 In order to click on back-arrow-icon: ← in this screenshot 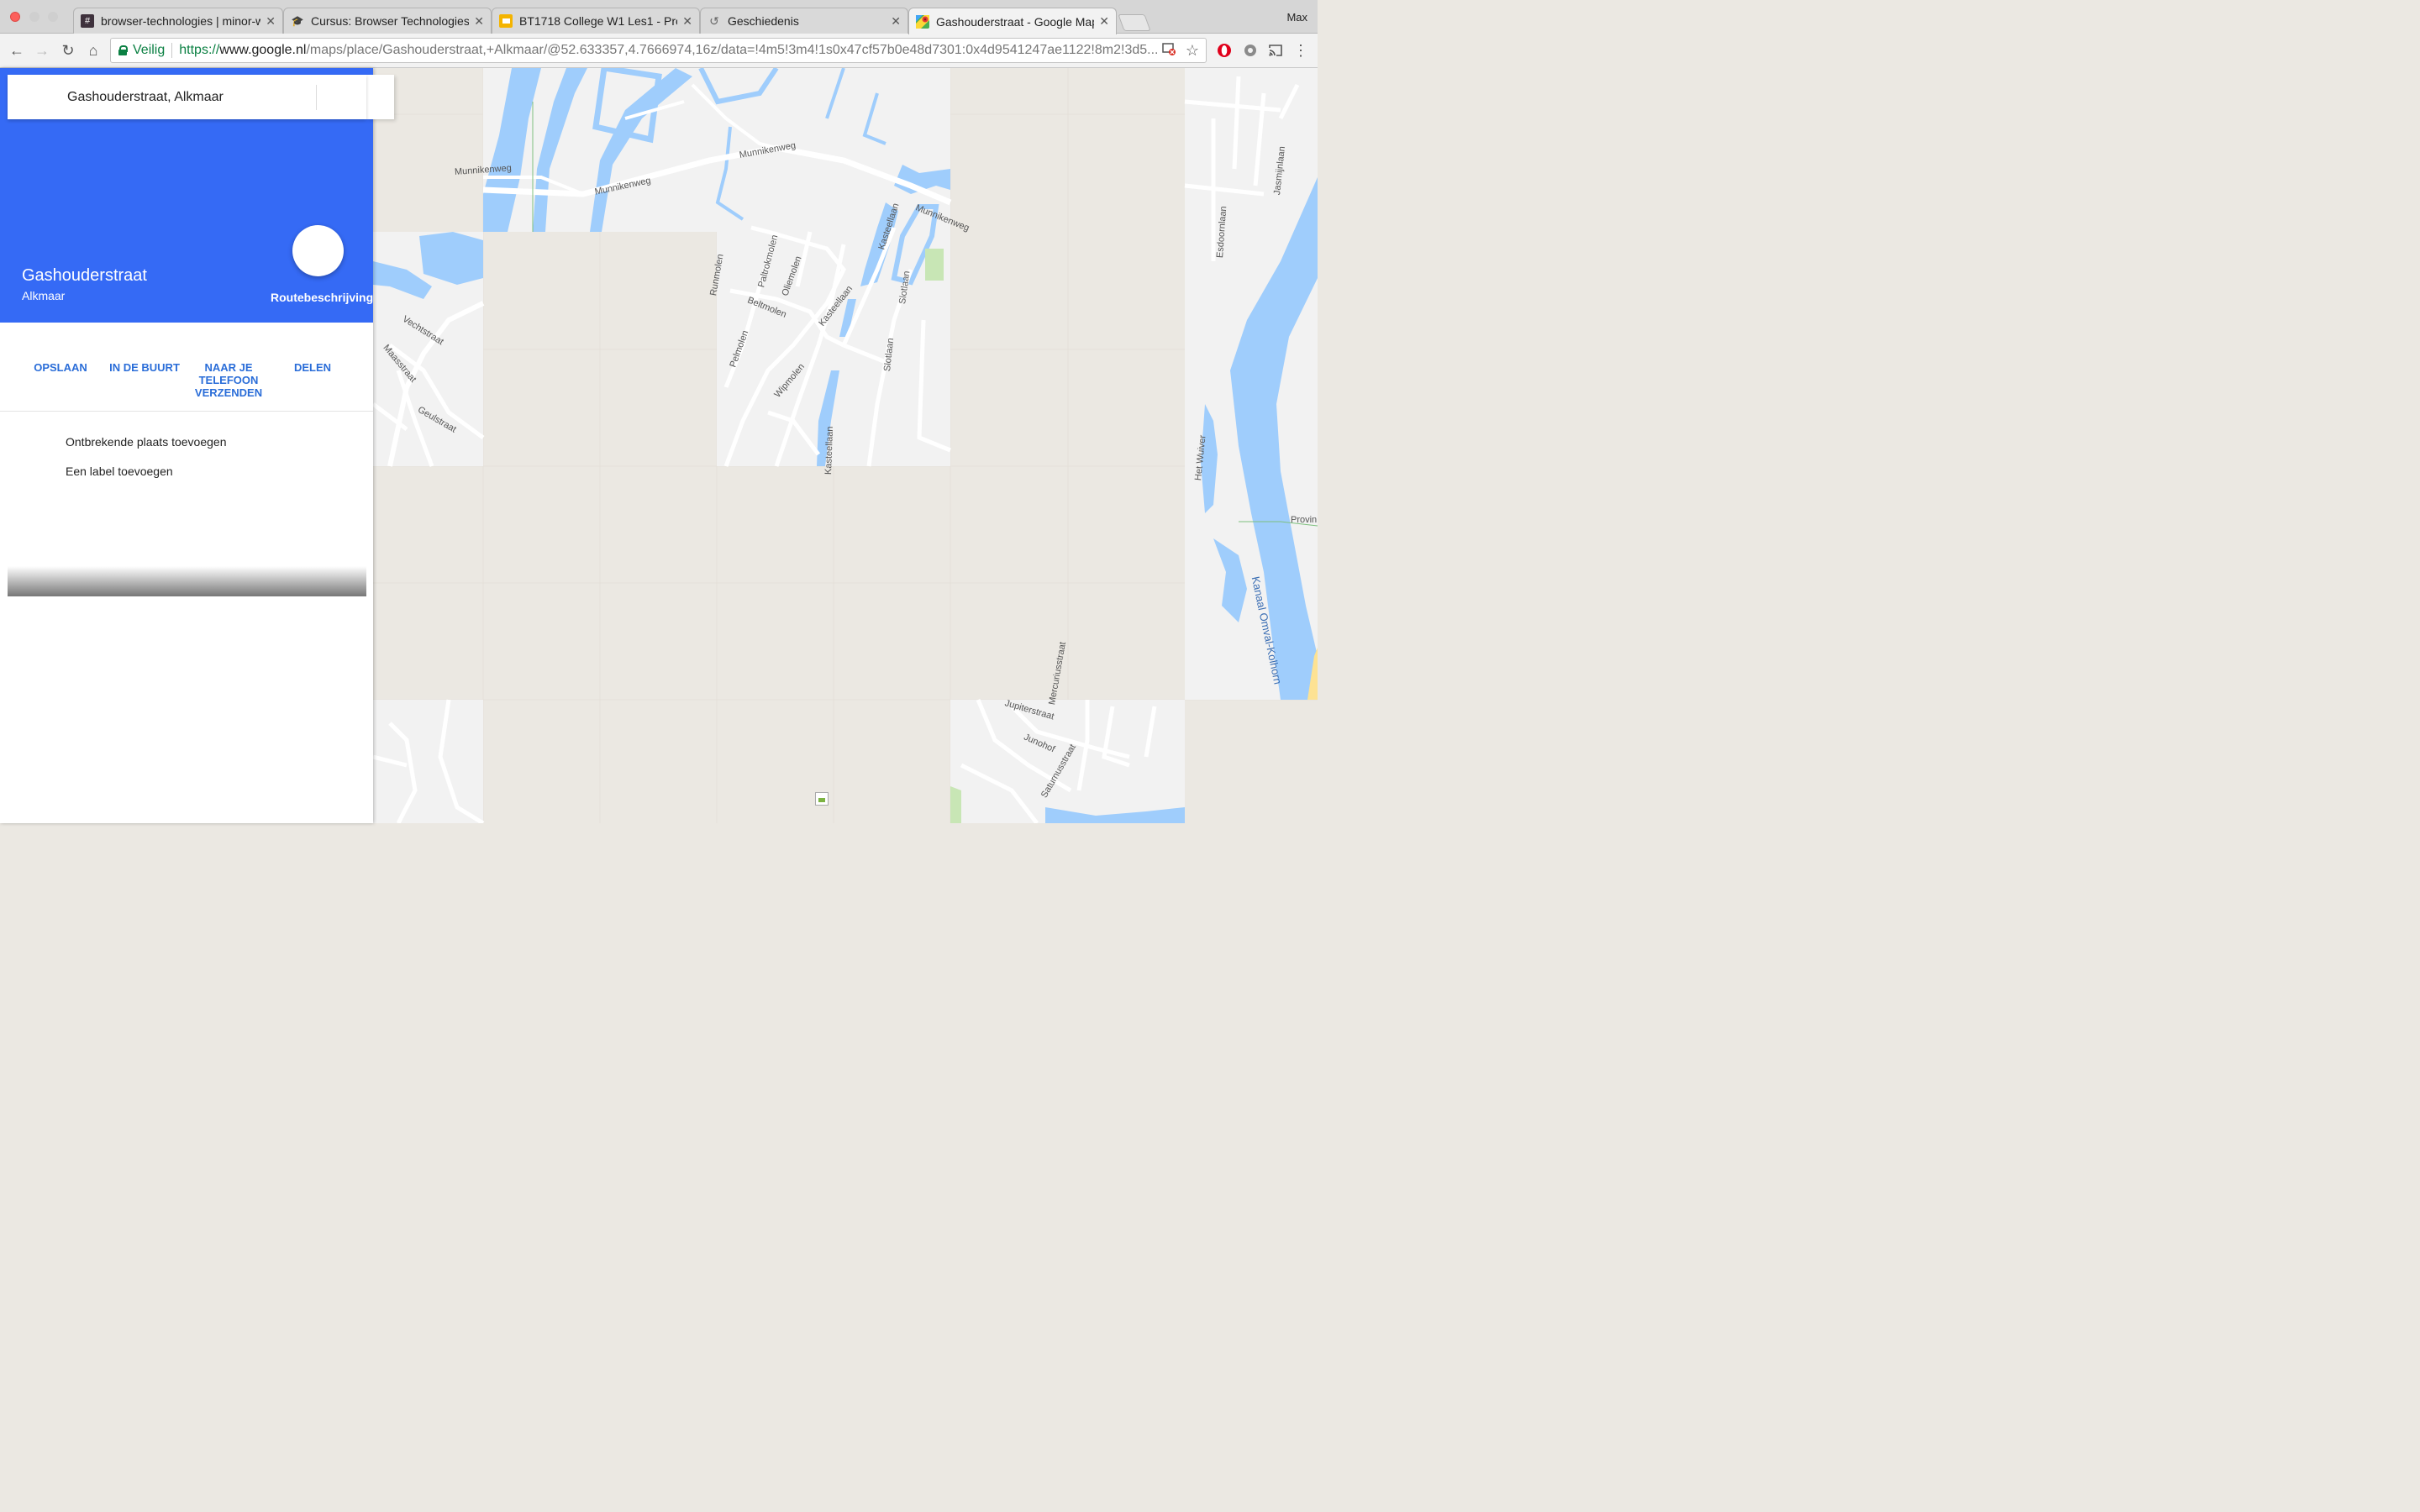, I will do `click(17, 50)`.